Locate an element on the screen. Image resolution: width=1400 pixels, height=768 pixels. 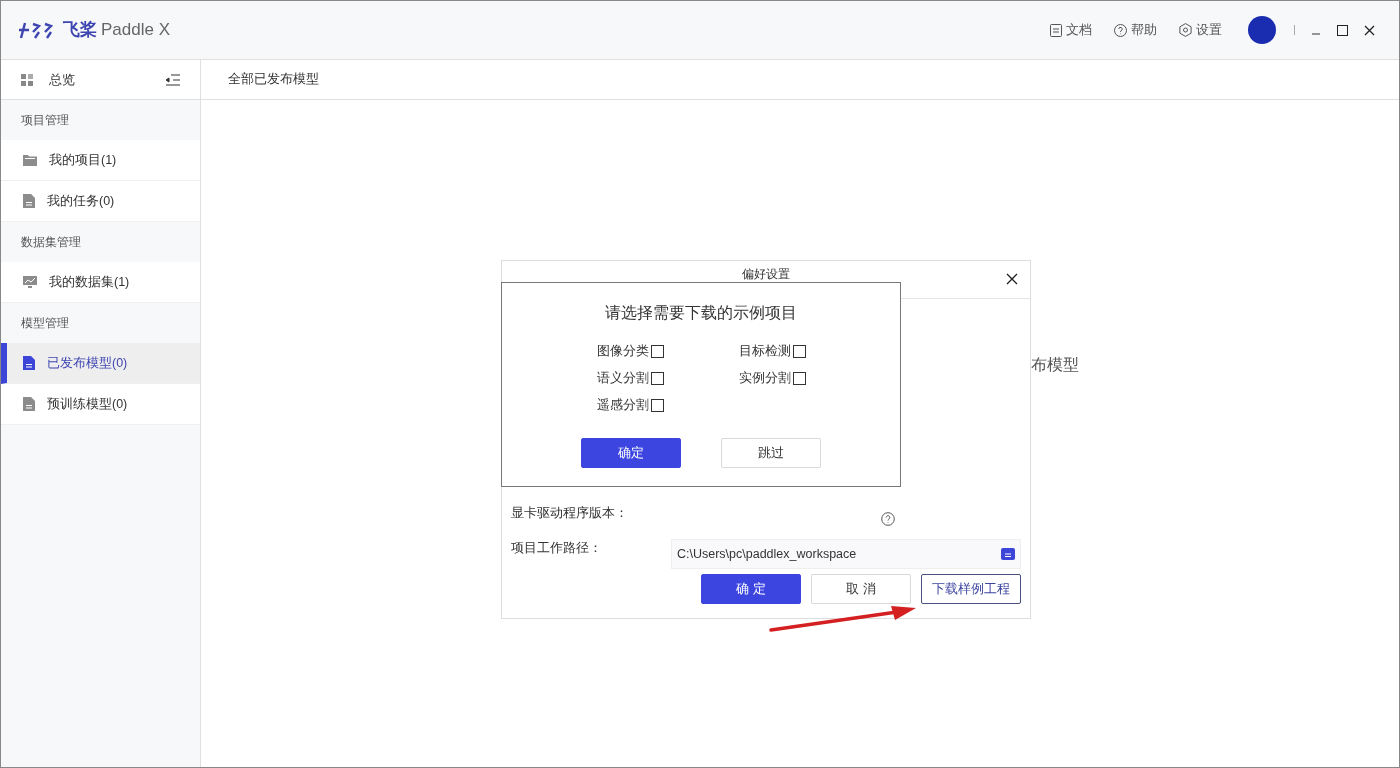
overview-label: 总览 is located at coordinates (62, 79).